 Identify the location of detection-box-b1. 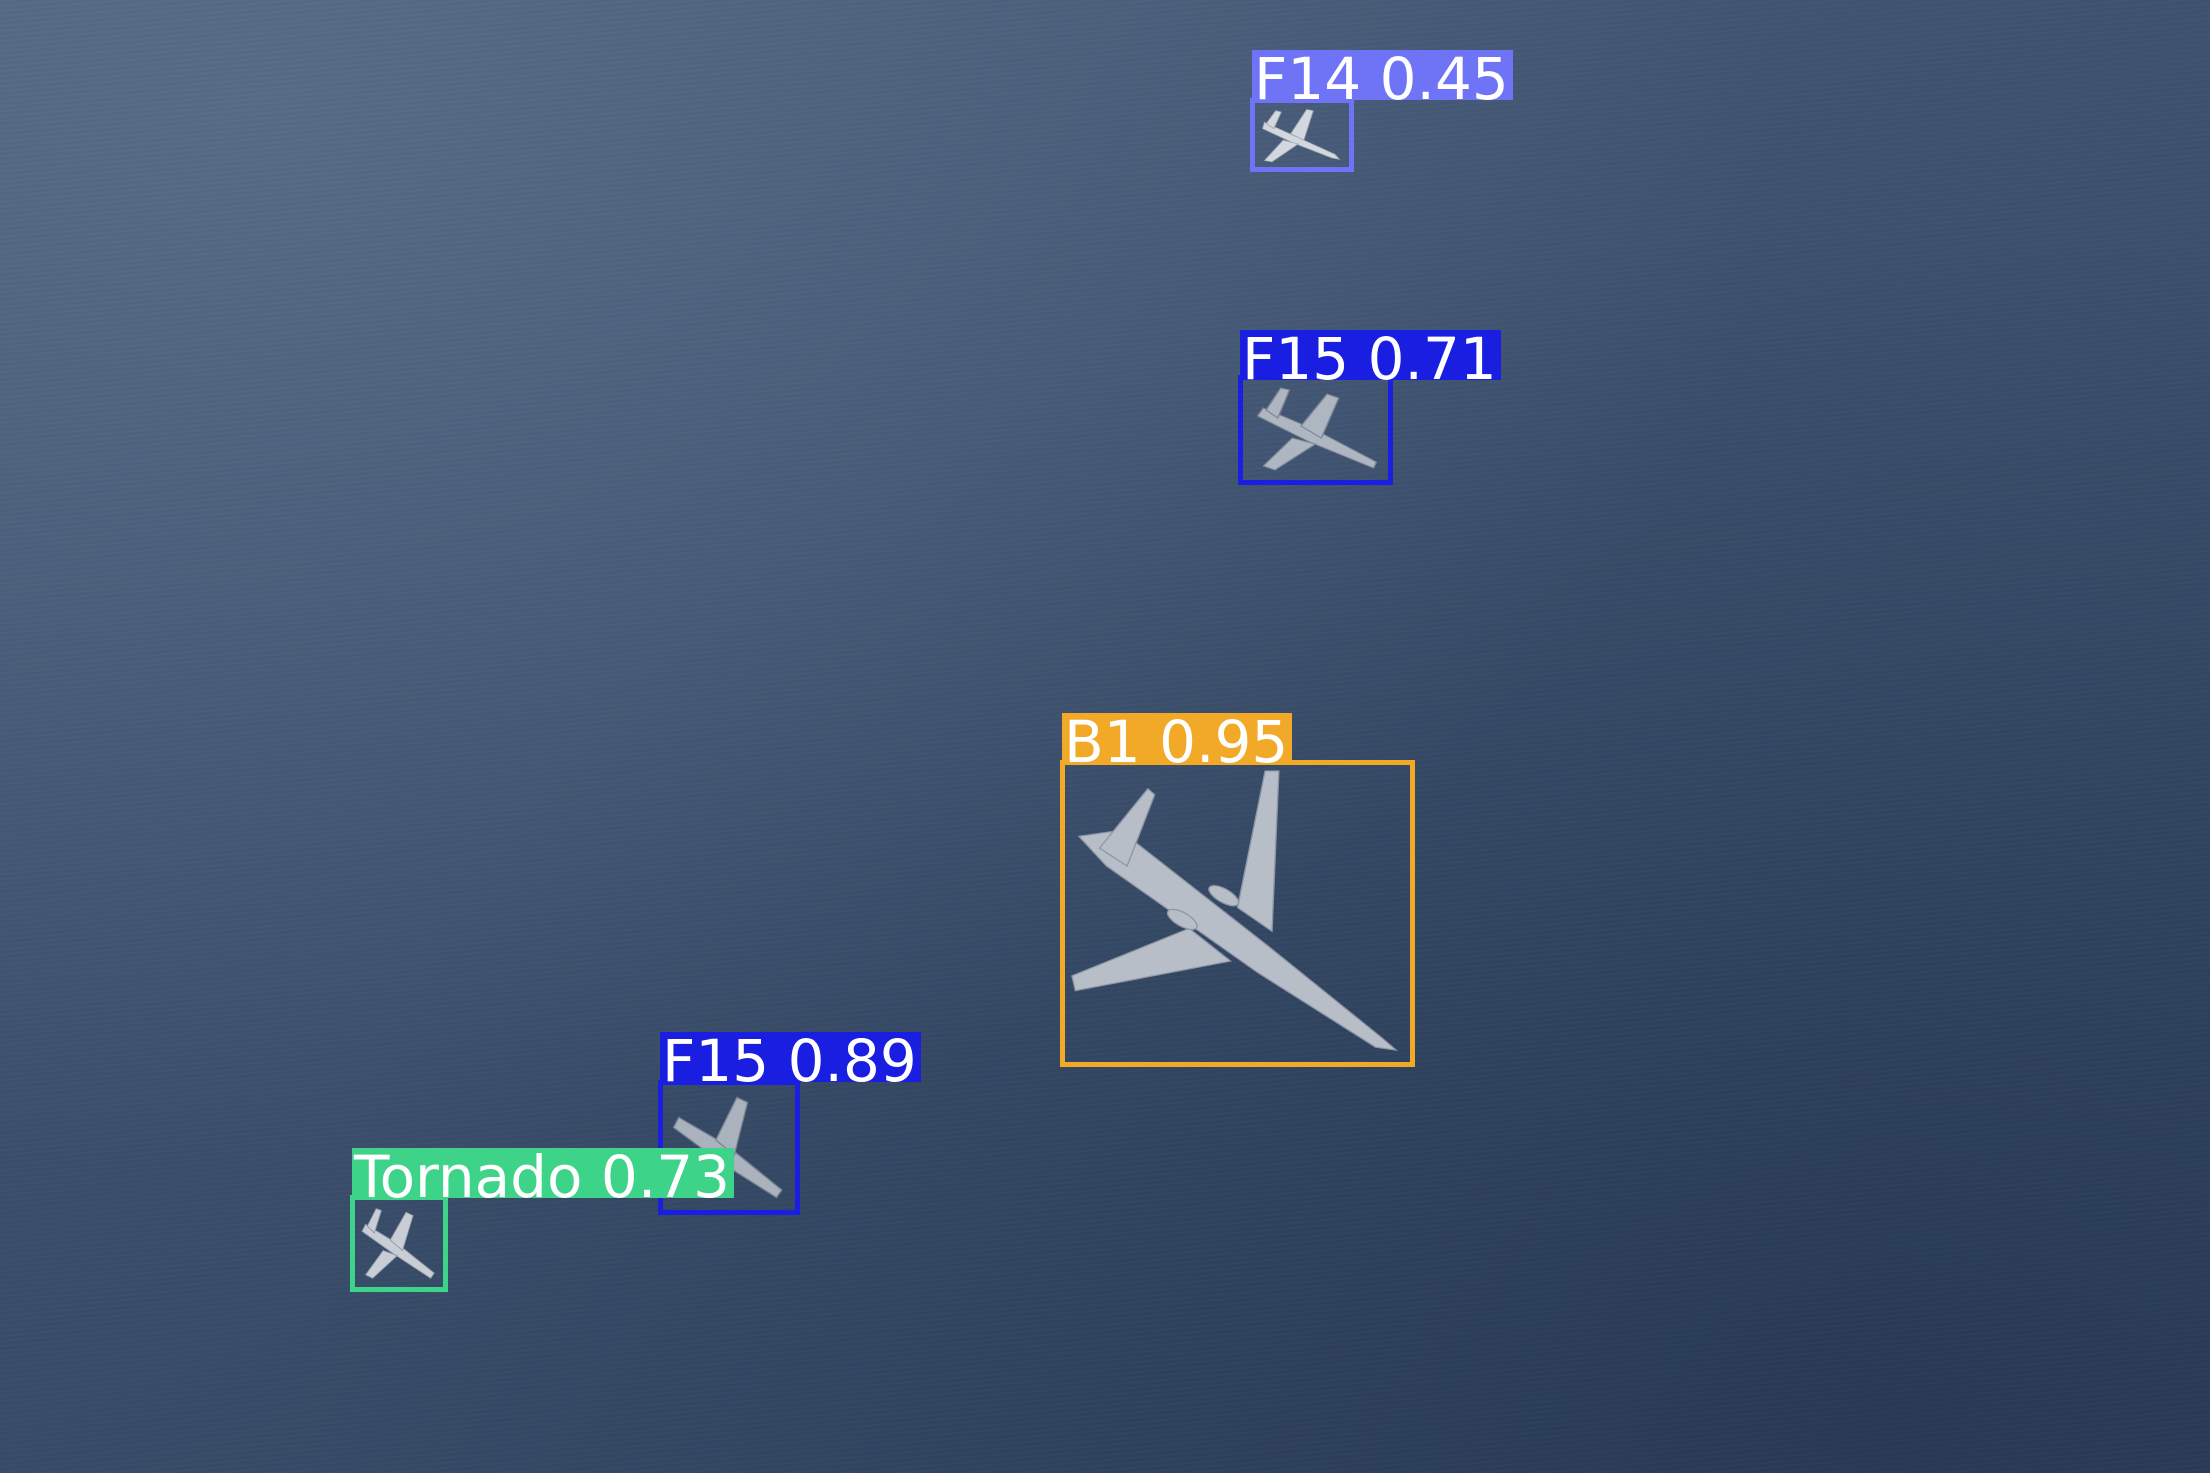
(1237, 913).